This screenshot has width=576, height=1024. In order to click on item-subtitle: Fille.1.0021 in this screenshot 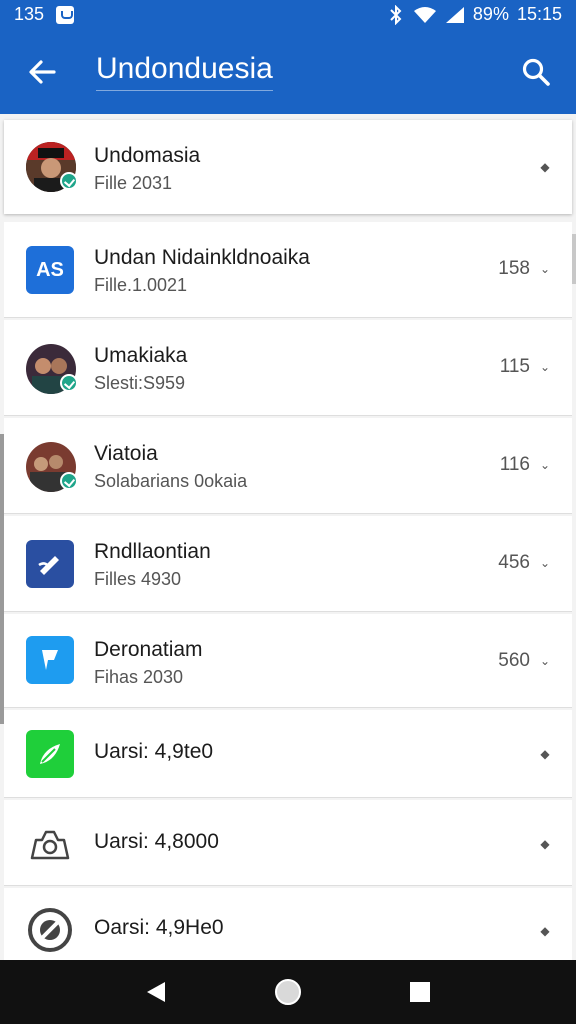, I will do `click(141, 285)`.